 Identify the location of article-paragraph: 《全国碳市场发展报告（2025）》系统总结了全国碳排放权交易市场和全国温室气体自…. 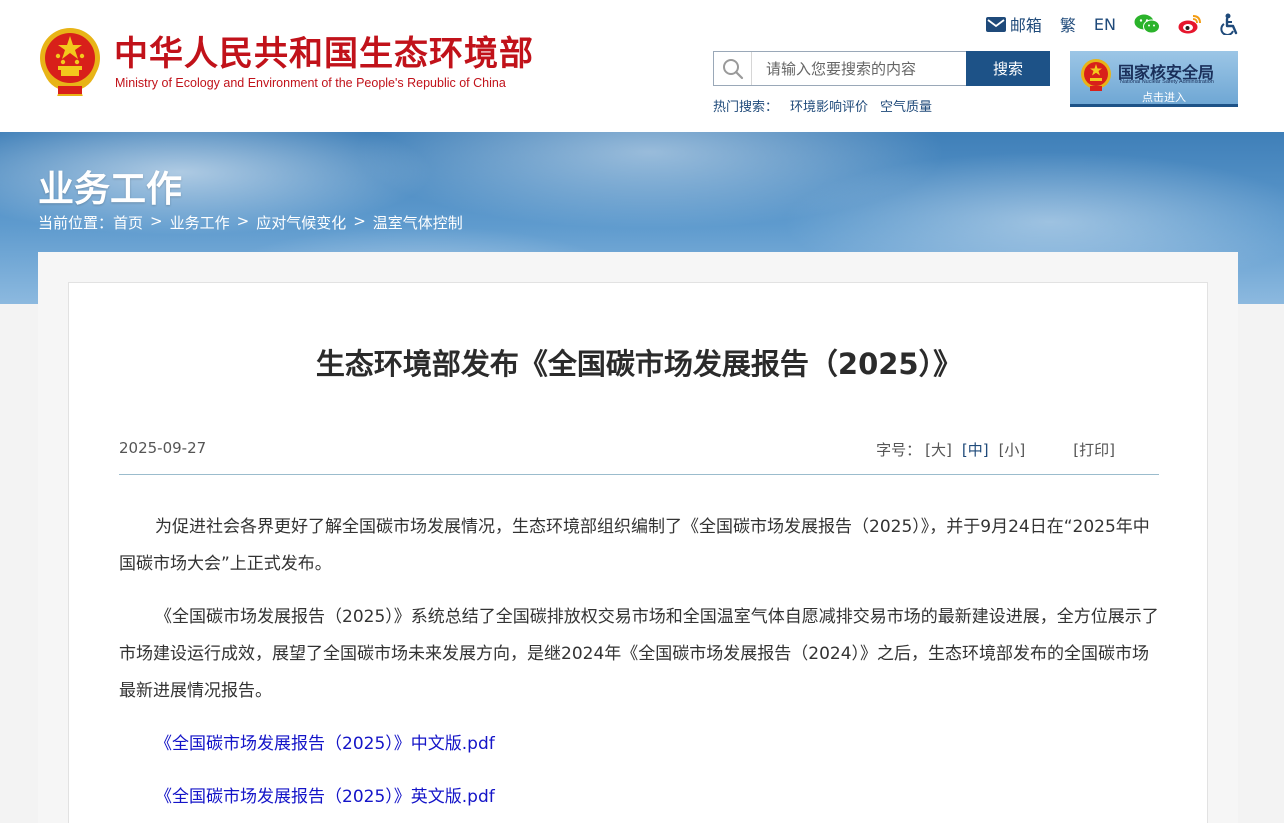
(639, 654).